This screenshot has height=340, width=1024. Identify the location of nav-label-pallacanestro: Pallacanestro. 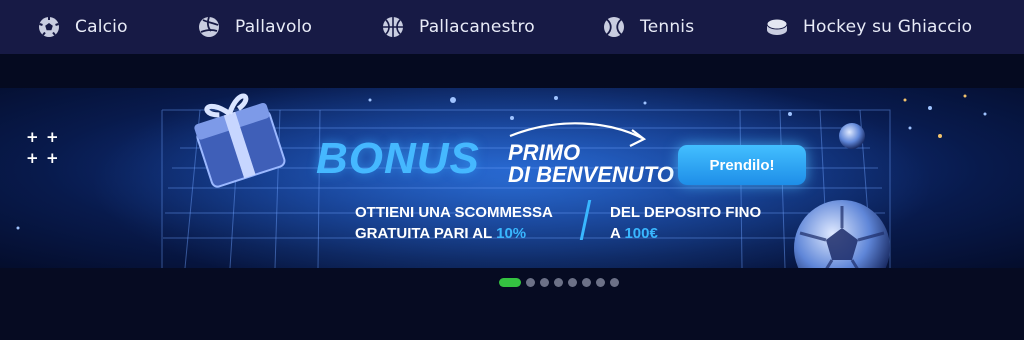
(477, 27).